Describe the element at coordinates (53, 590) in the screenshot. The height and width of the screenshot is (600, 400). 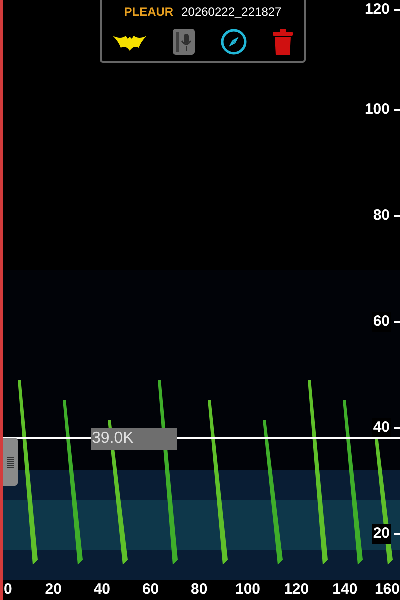
I see `x-axis-label: 20` at that location.